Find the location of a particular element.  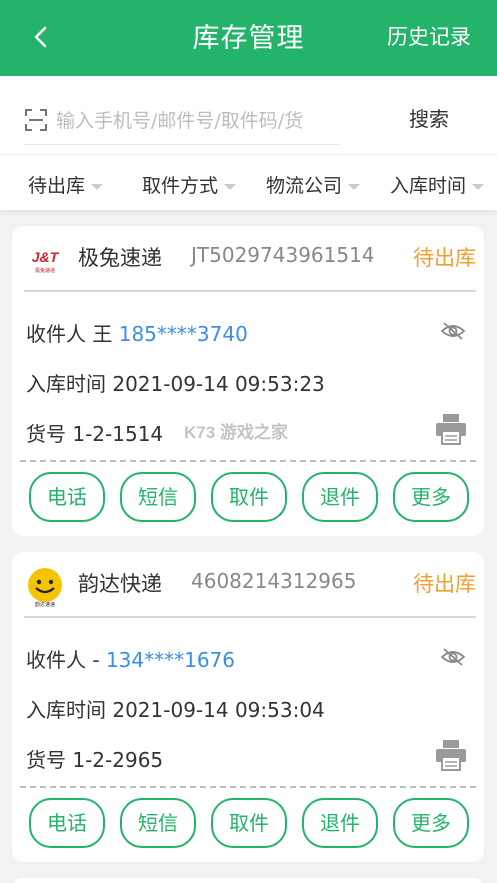

time-value: 2021-09-14 09:53:23 is located at coordinates (218, 384).